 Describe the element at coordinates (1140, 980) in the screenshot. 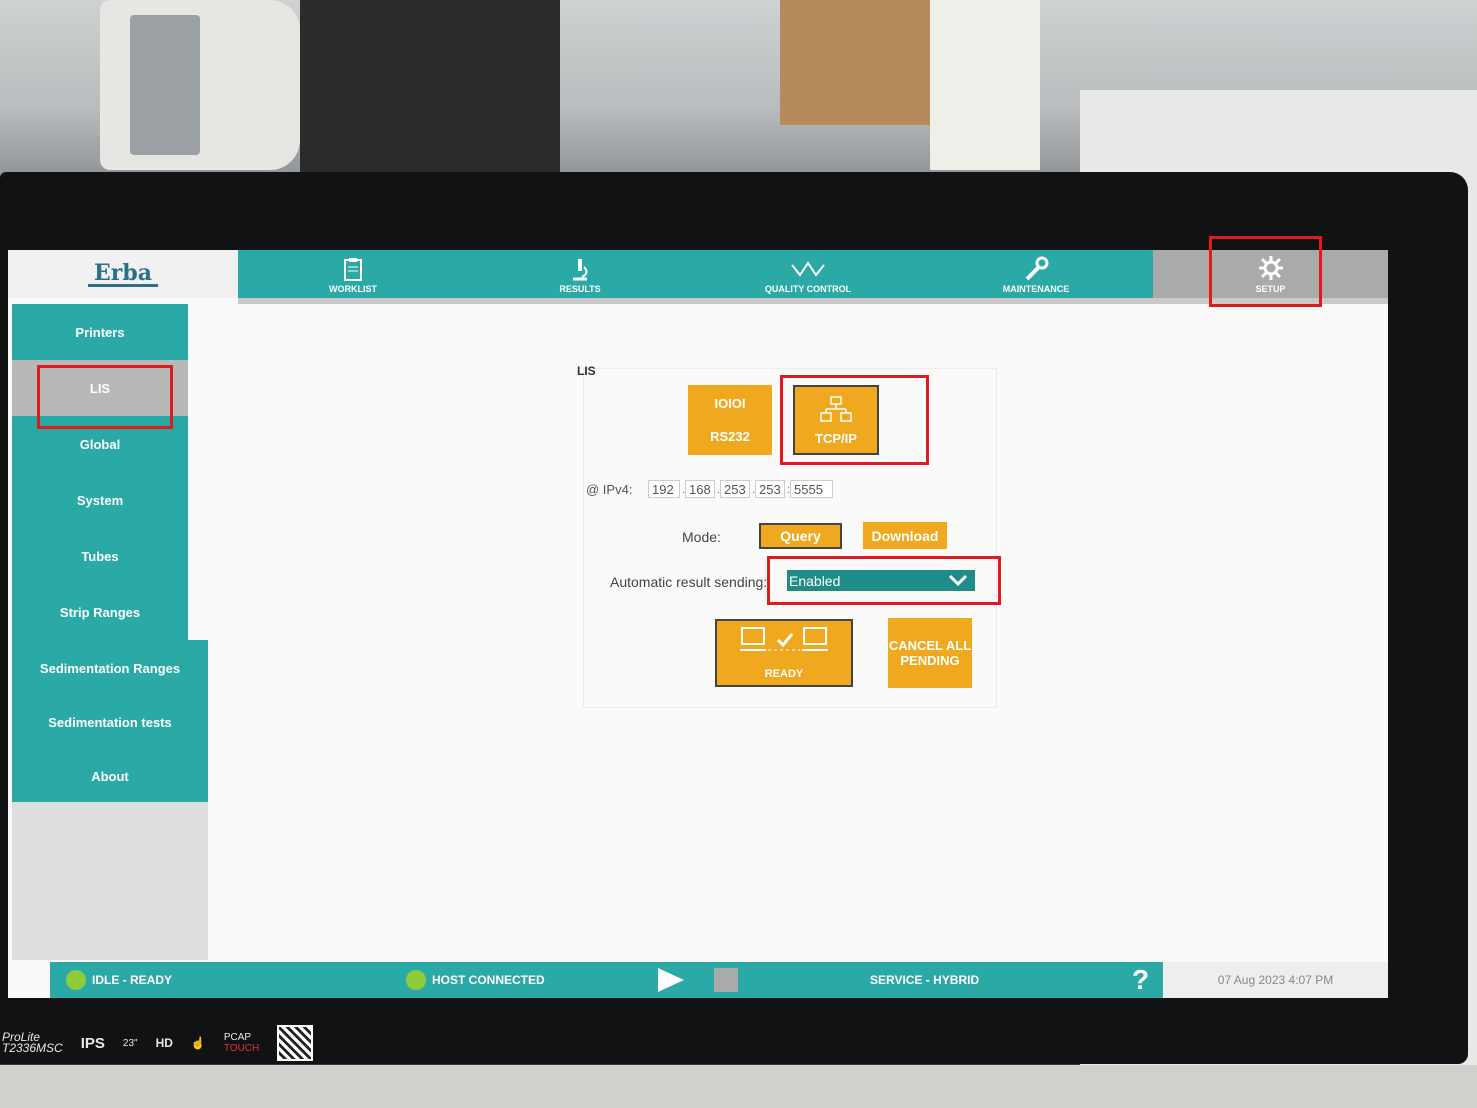

I see `help-button: ?` at that location.